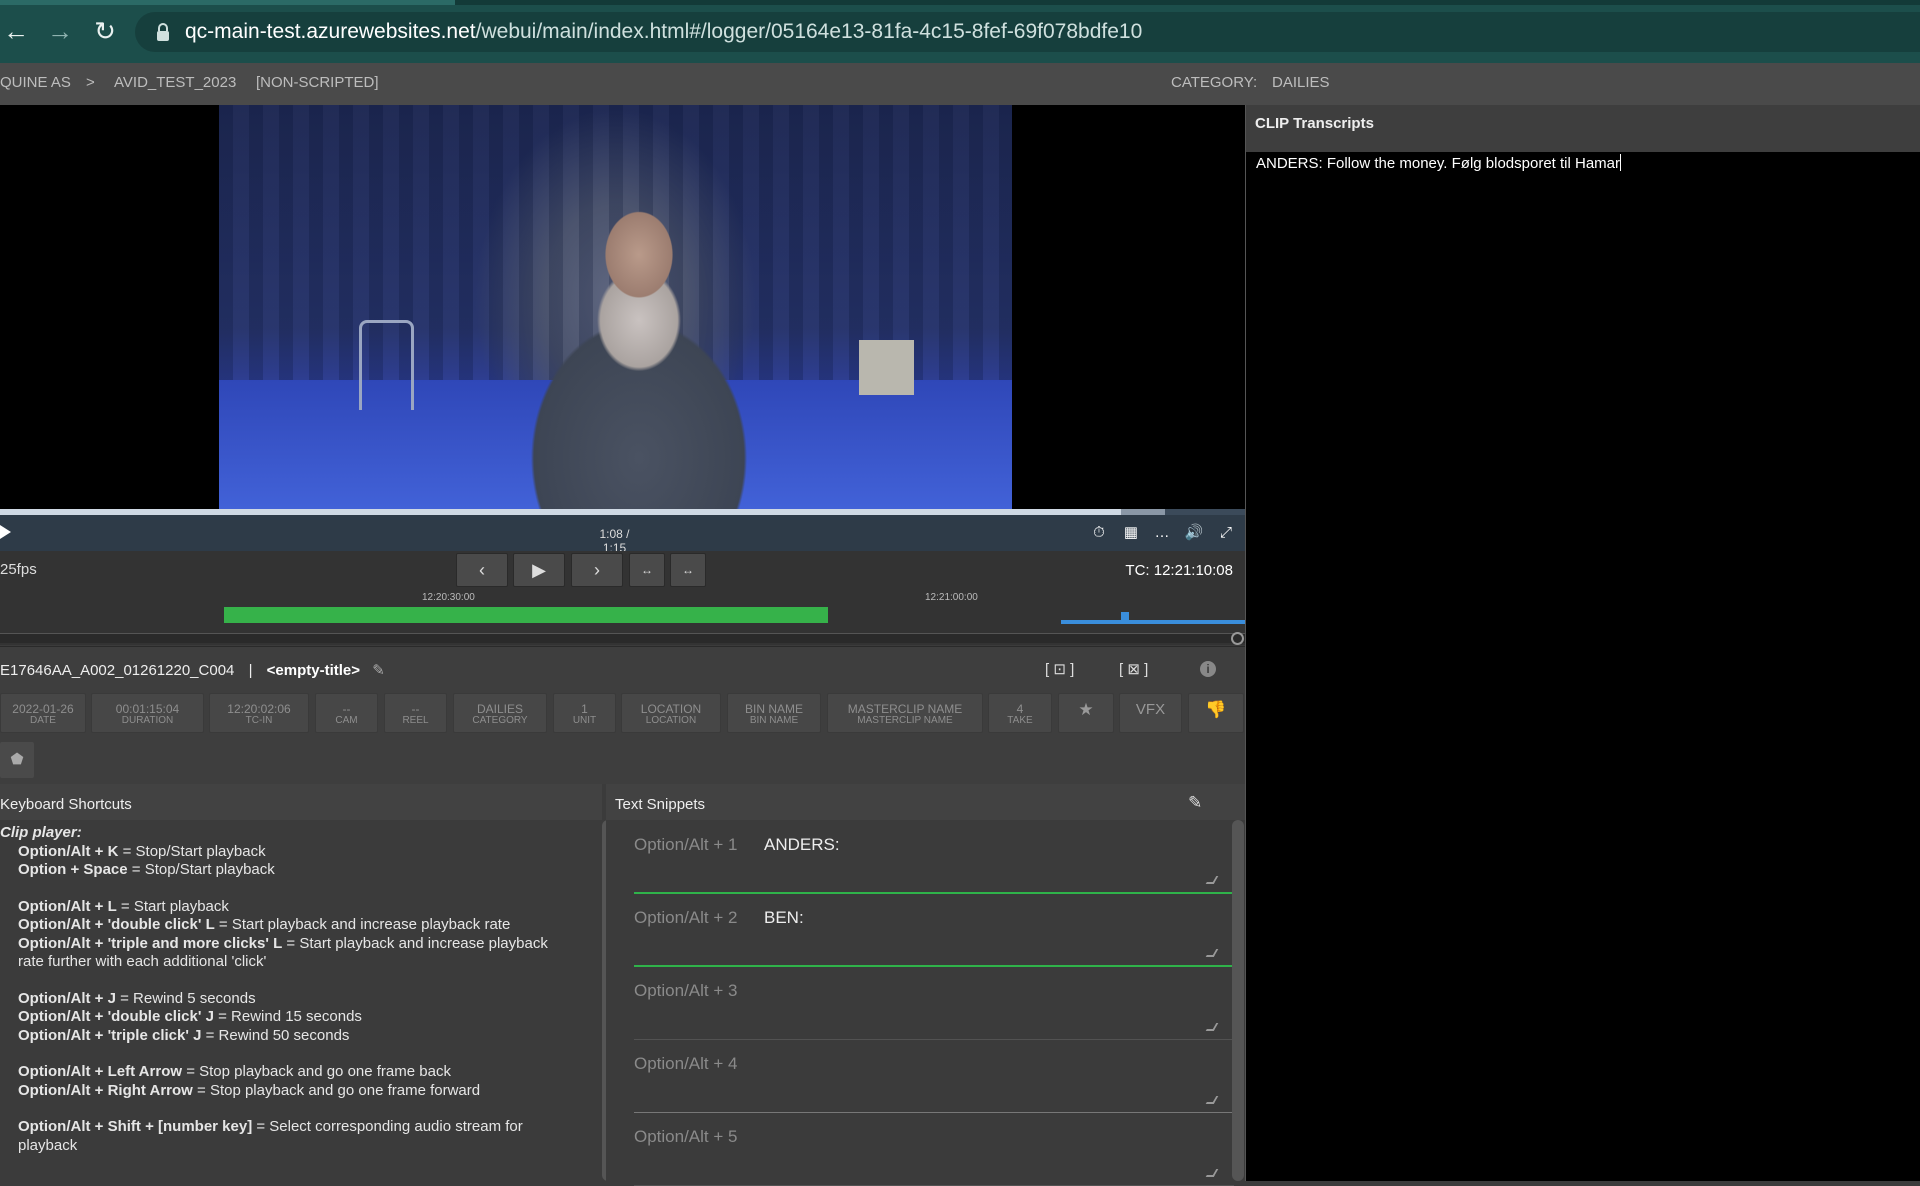 Image resolution: width=1920 pixels, height=1186 pixels. What do you see at coordinates (287, 1016) in the screenshot?
I see `shortcut-desc: = Rewind 15 seconds` at bounding box center [287, 1016].